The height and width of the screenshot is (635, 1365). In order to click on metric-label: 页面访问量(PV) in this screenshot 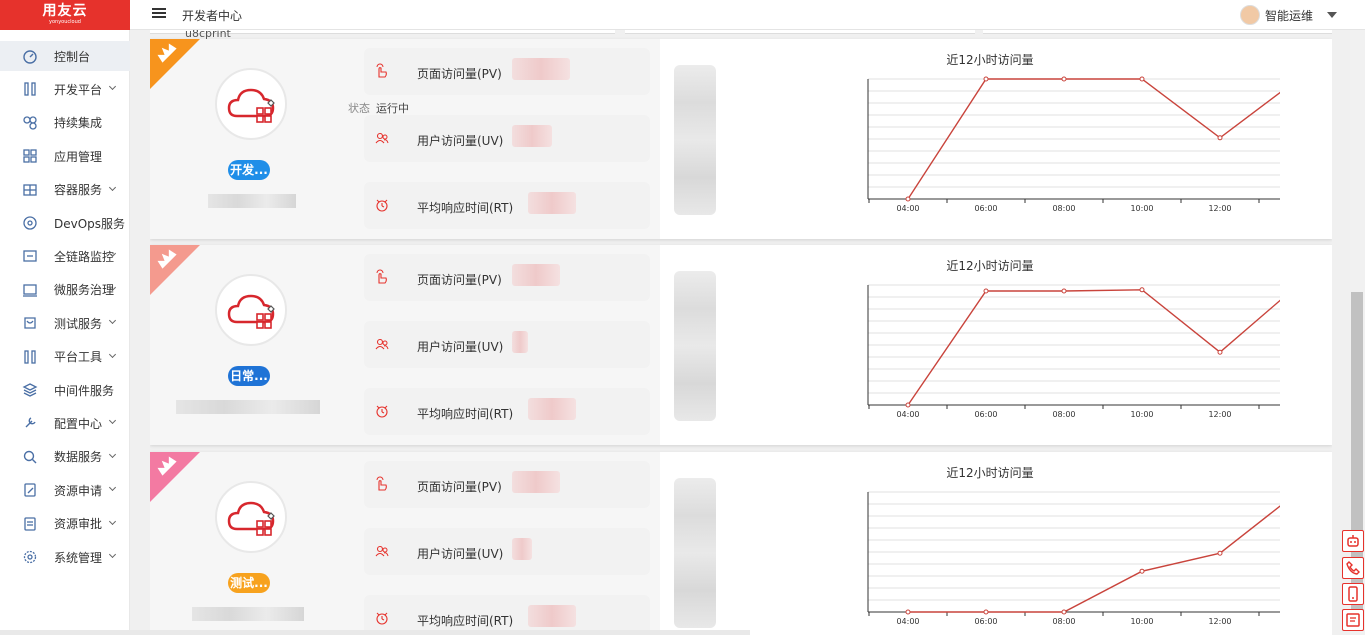, I will do `click(459, 280)`.